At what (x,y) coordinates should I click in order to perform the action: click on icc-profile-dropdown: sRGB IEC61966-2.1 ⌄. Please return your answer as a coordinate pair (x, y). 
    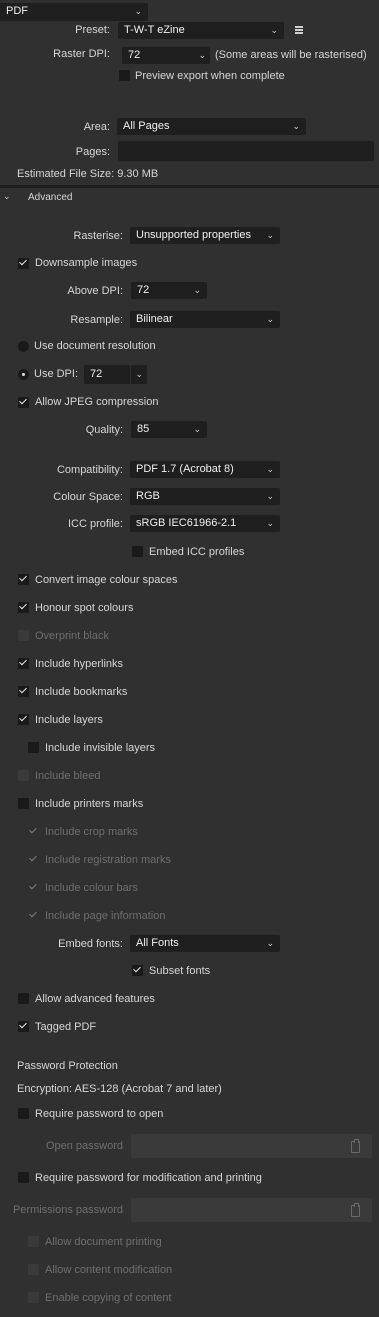
    Looking at the image, I should click on (205, 523).